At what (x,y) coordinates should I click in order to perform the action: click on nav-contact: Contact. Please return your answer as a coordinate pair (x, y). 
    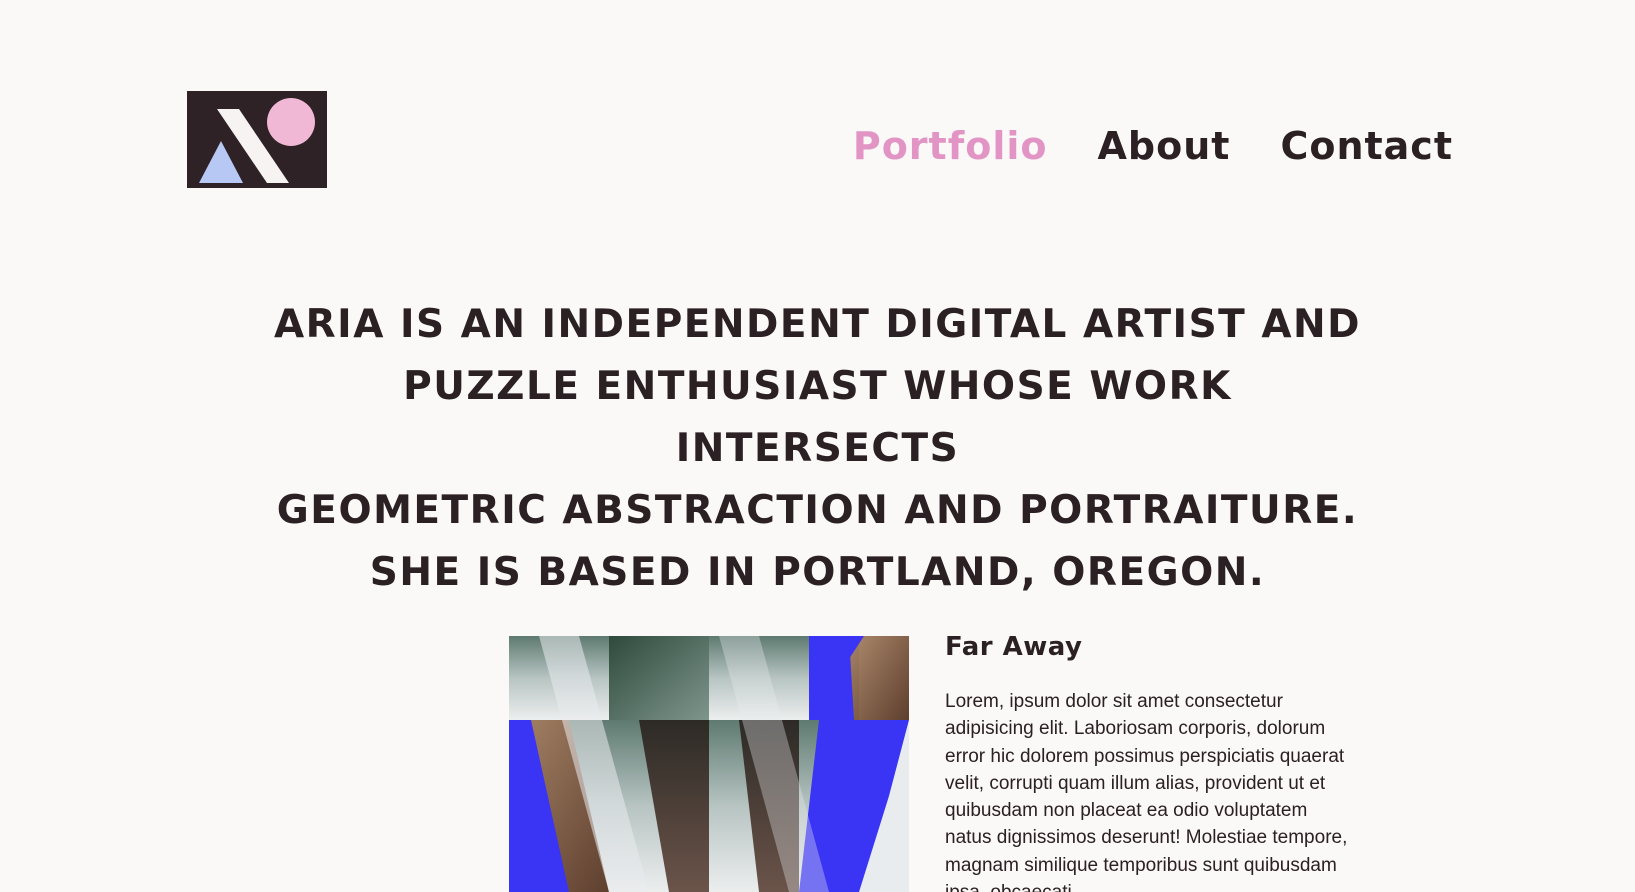
    Looking at the image, I should click on (1366, 146).